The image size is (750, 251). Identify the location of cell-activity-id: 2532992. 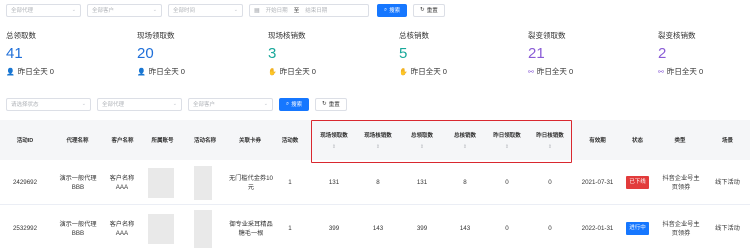
(25, 228).